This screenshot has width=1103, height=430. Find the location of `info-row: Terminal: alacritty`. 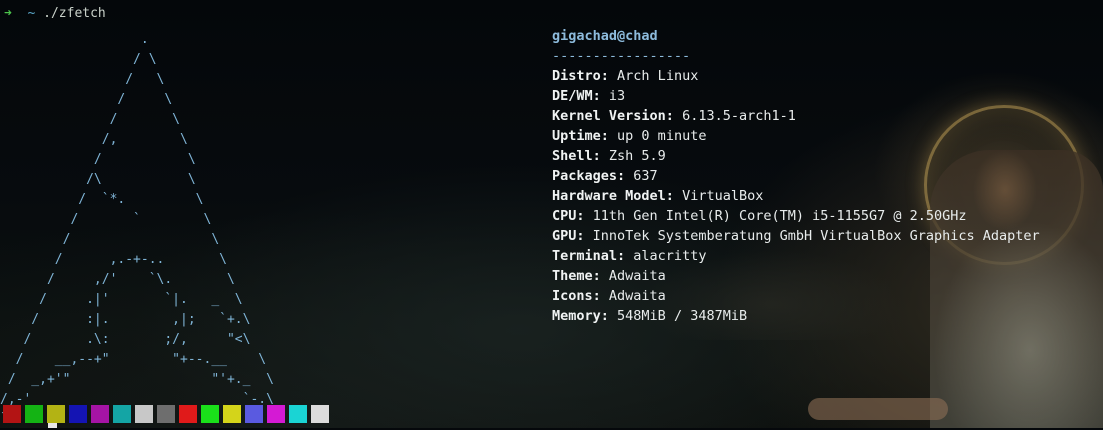

info-row: Terminal: alacritty is located at coordinates (629, 256).